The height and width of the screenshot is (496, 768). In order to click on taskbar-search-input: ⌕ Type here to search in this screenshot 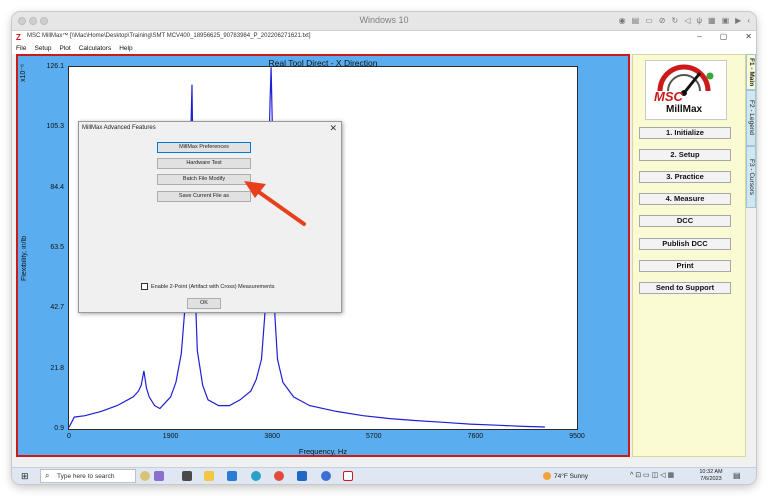, I will do `click(88, 476)`.